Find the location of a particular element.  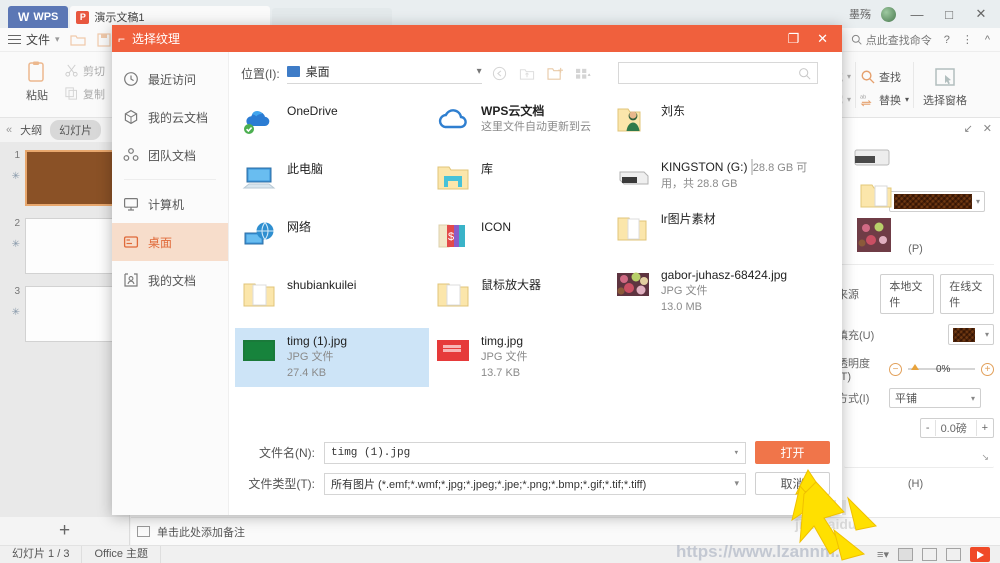

editing-group: 查找 ab 替换 ▾ is located at coordinates (884, 85).